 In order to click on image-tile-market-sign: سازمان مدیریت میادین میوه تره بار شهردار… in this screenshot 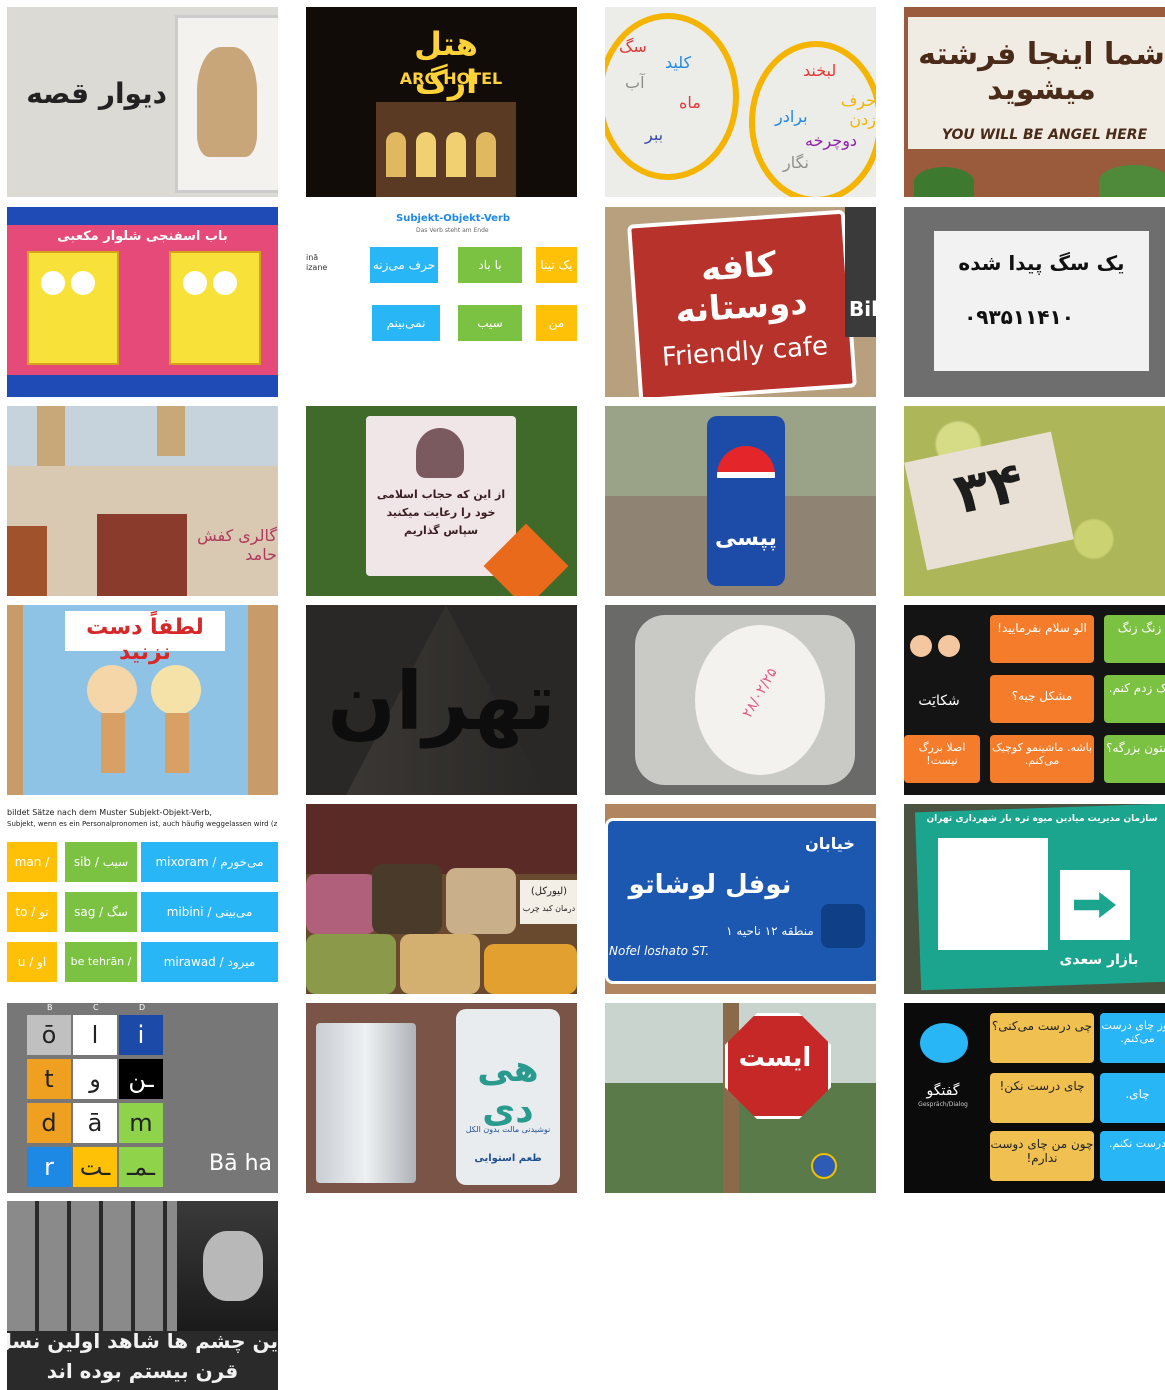, I will do `click(1034, 899)`.